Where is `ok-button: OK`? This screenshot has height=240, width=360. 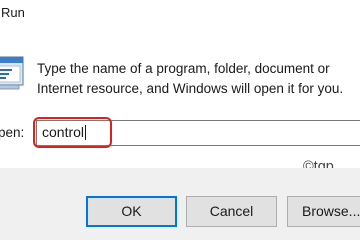 ok-button: OK is located at coordinates (131, 211).